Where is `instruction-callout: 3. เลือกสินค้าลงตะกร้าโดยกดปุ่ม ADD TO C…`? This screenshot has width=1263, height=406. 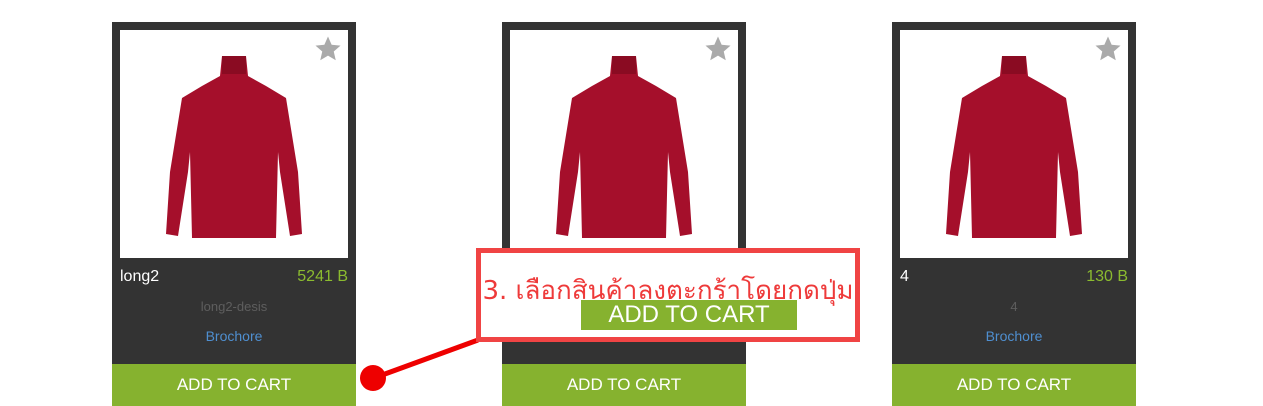
instruction-callout: 3. เลือกสินค้าลงตะกร้าโดยกดปุ่ม ADD TO C… is located at coordinates (668, 295).